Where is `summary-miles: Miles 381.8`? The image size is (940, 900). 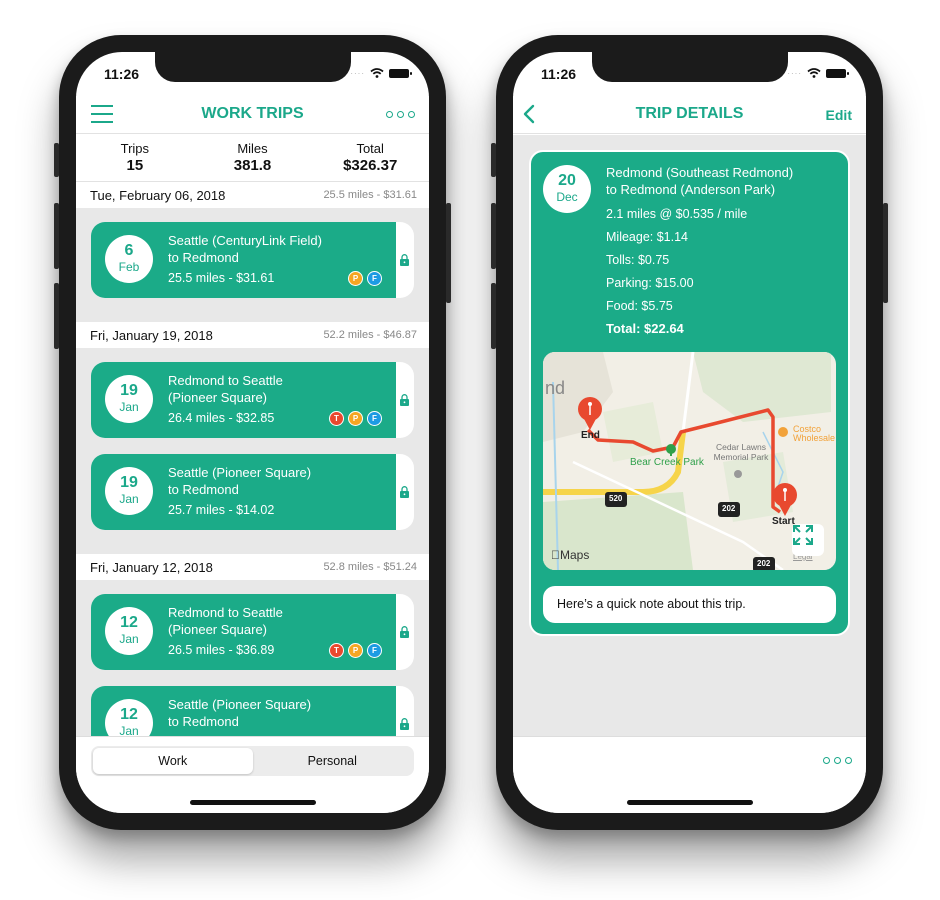
summary-miles: Miles 381.8 is located at coordinates (253, 158).